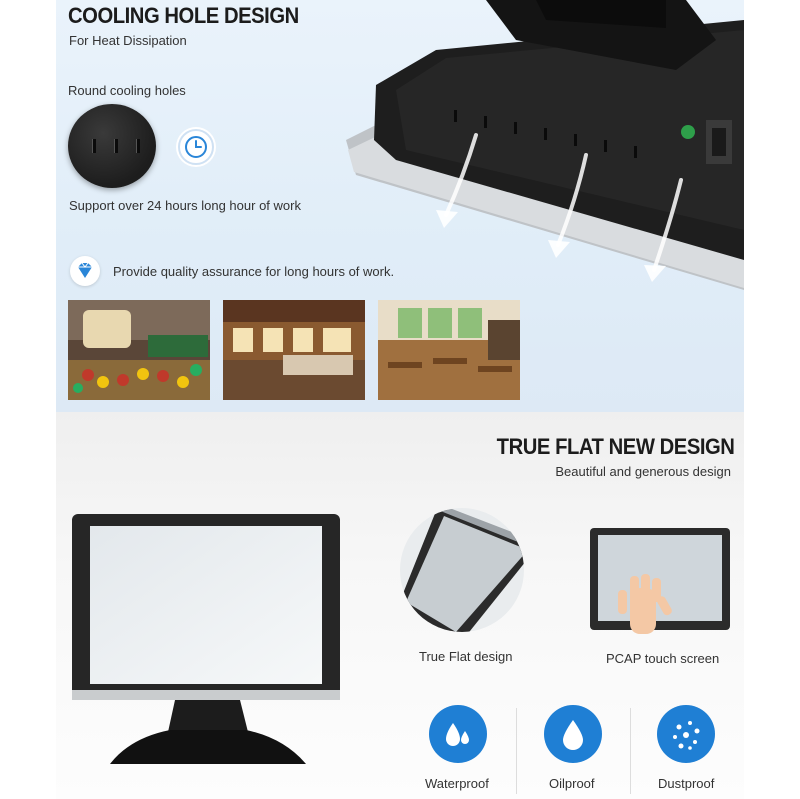  What do you see at coordinates (573, 734) in the screenshot?
I see `oil-drop-icon` at bounding box center [573, 734].